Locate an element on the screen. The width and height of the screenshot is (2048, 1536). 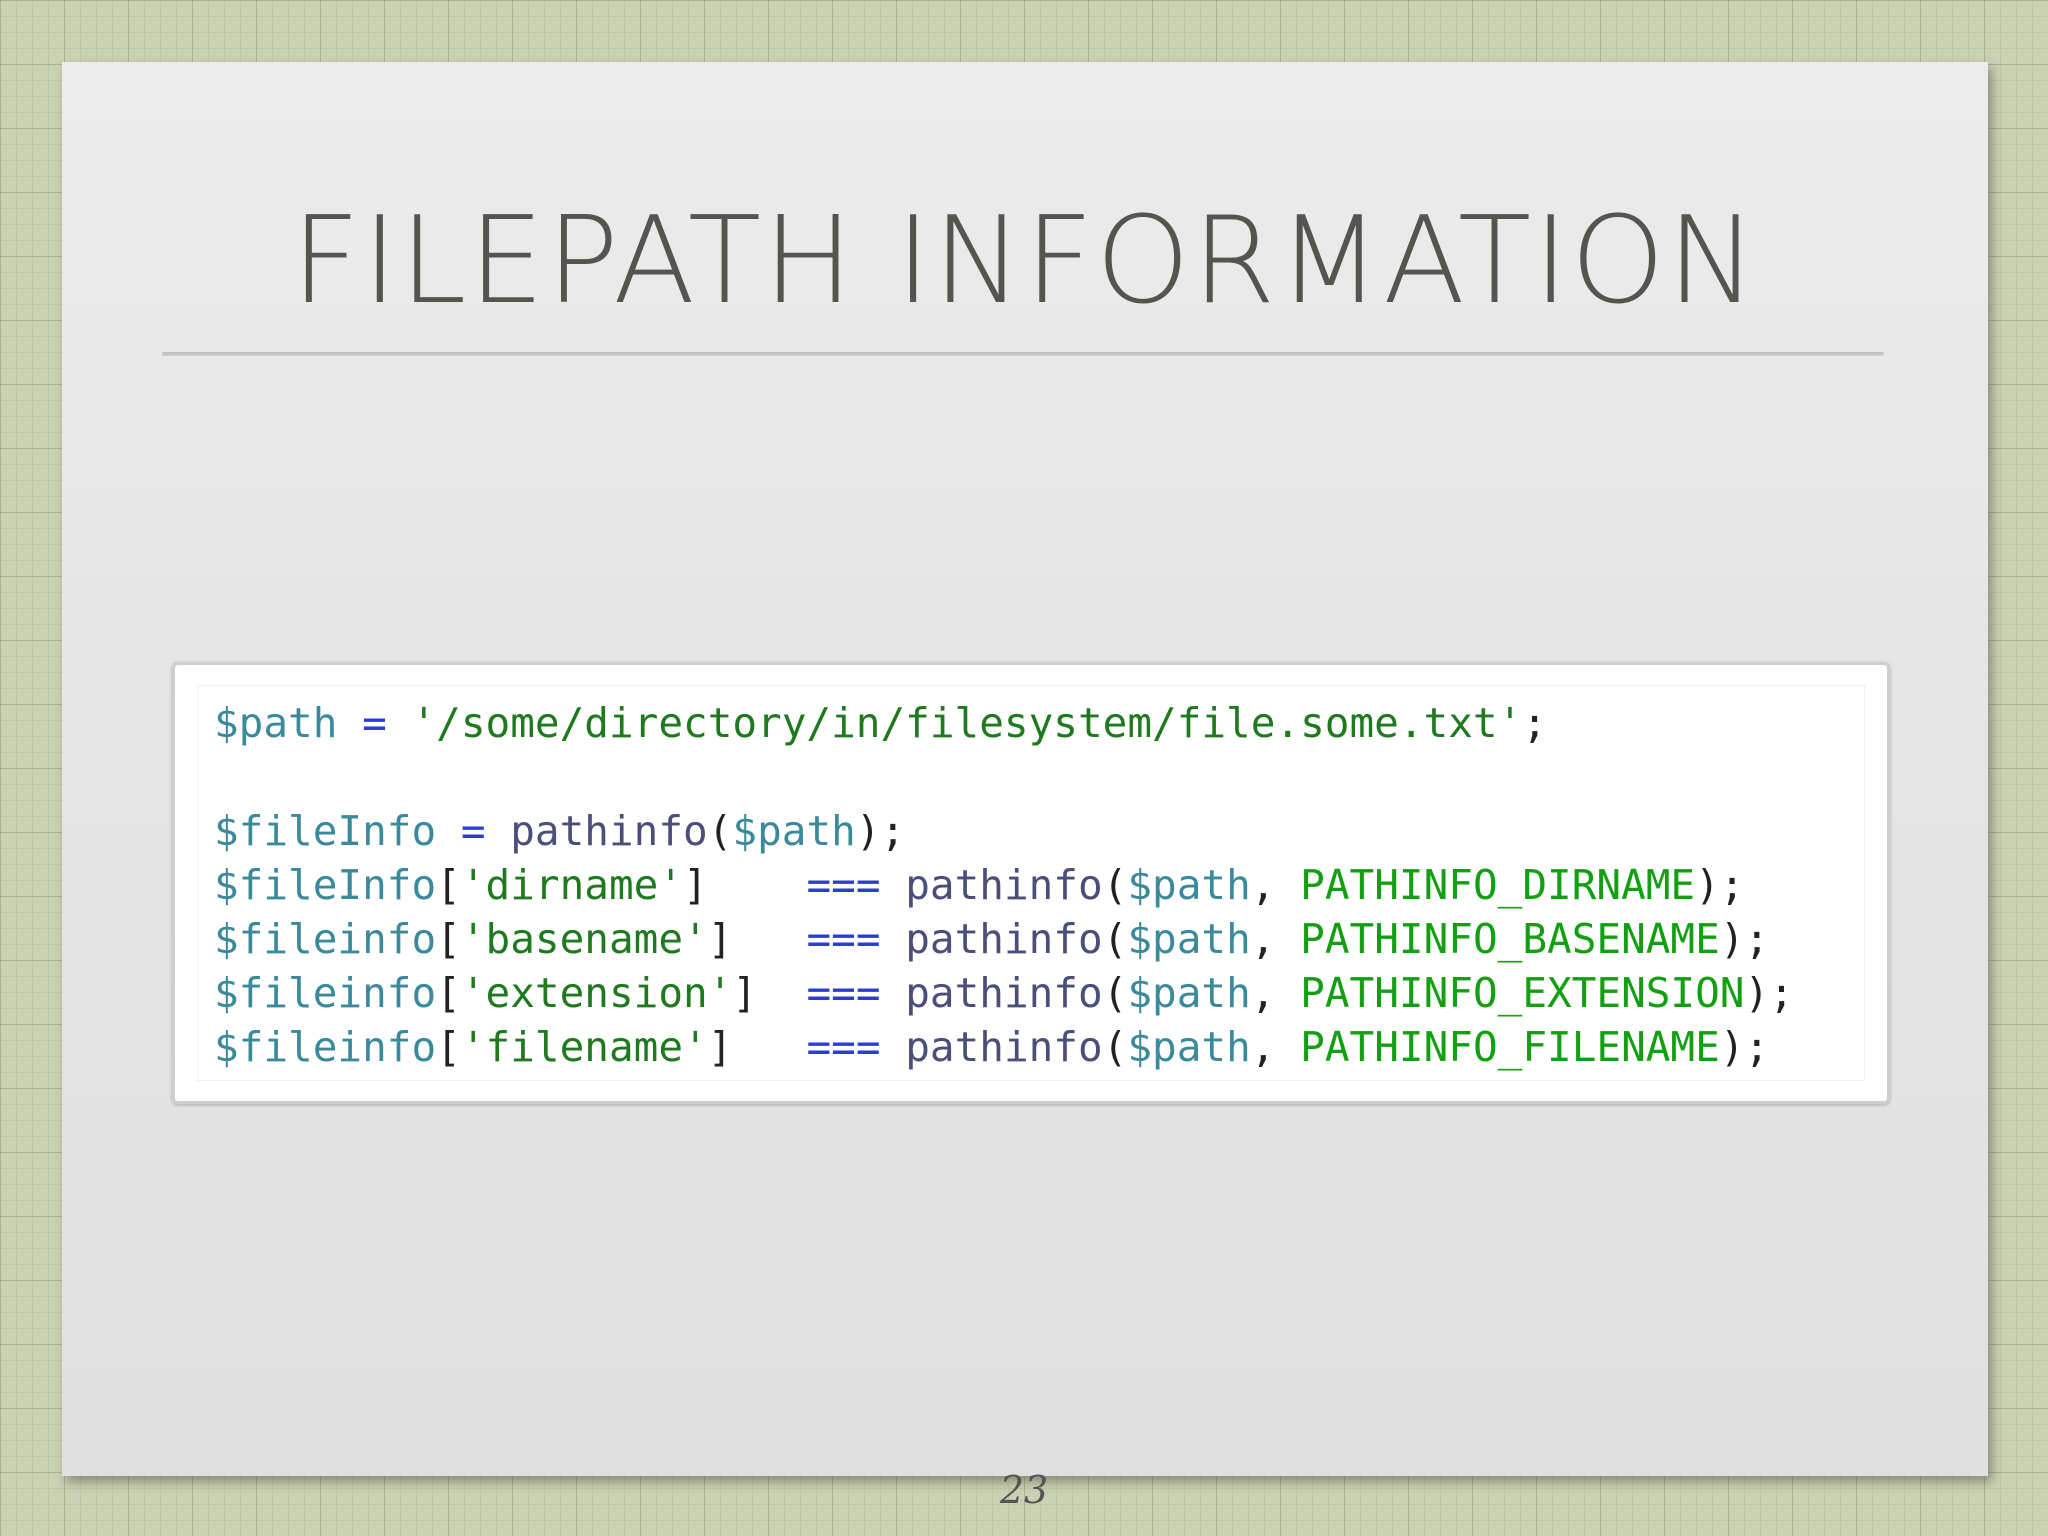
code-token-string: 'filename' is located at coordinates (584, 1047).